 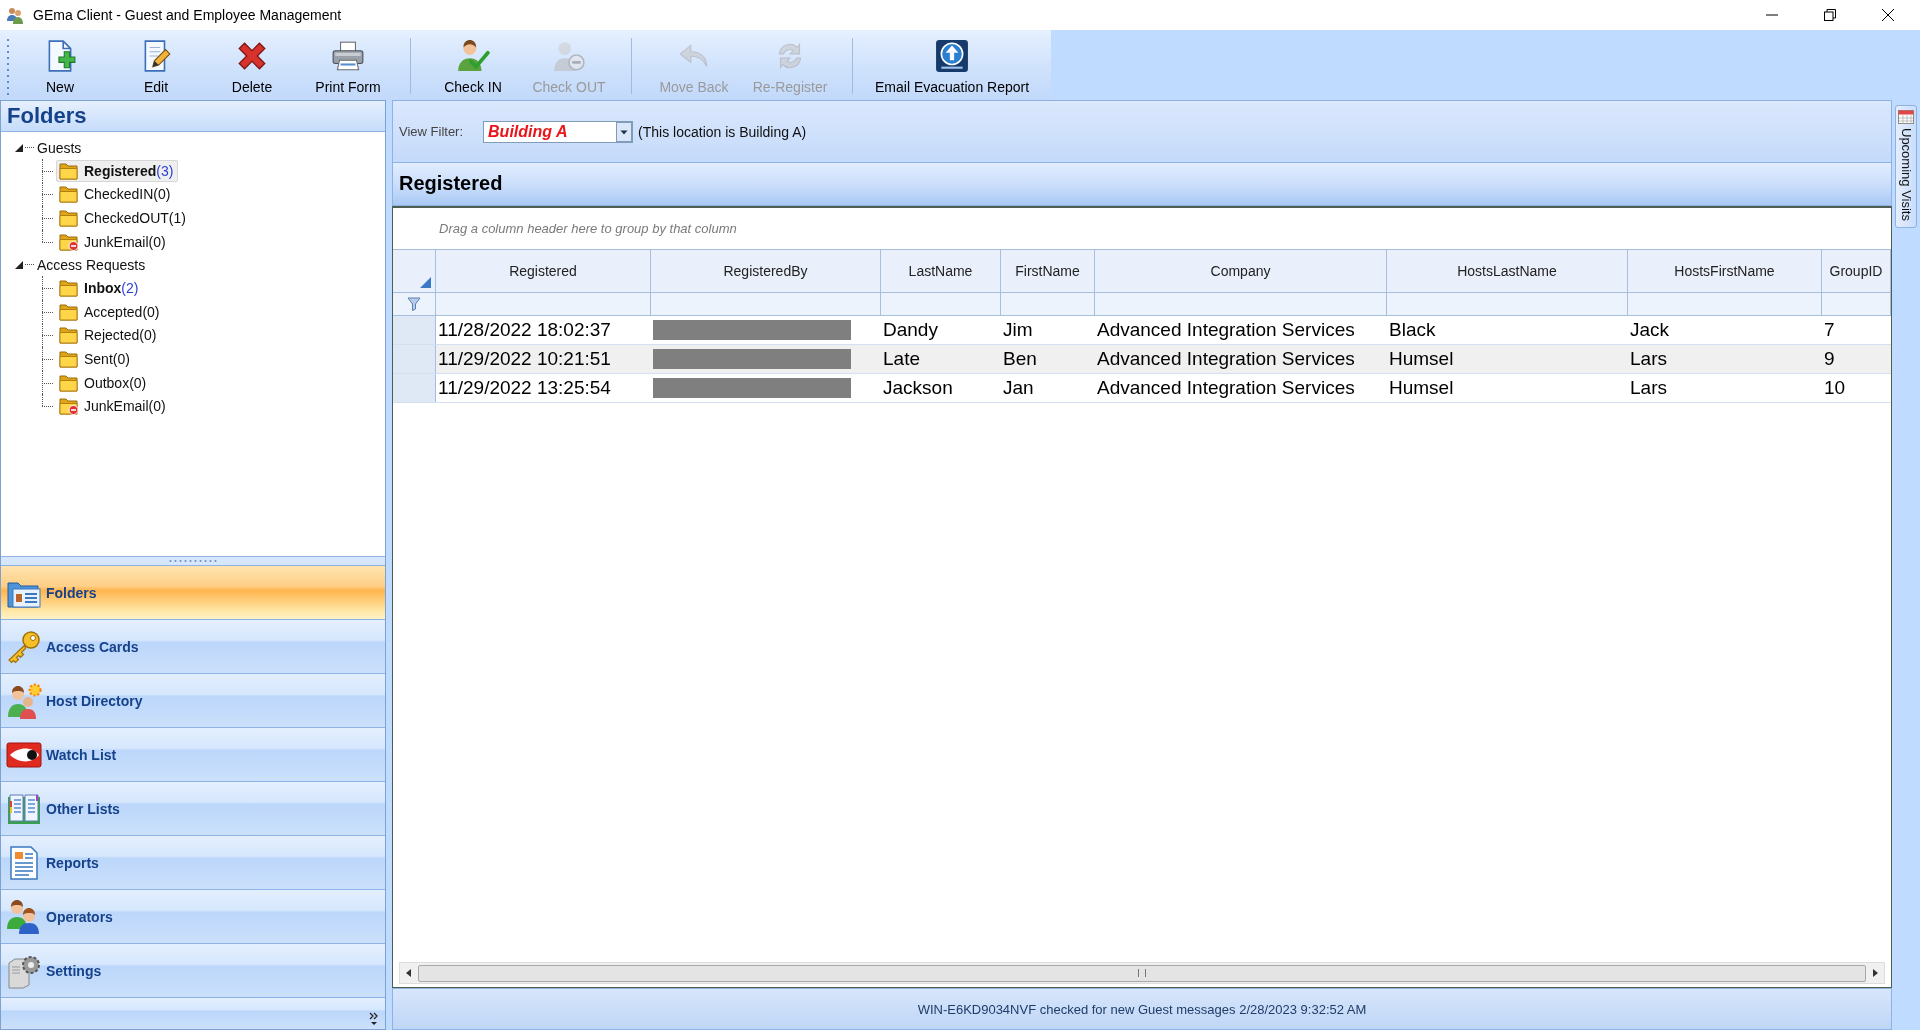 I want to click on restore-icon, so click(x=1830, y=15).